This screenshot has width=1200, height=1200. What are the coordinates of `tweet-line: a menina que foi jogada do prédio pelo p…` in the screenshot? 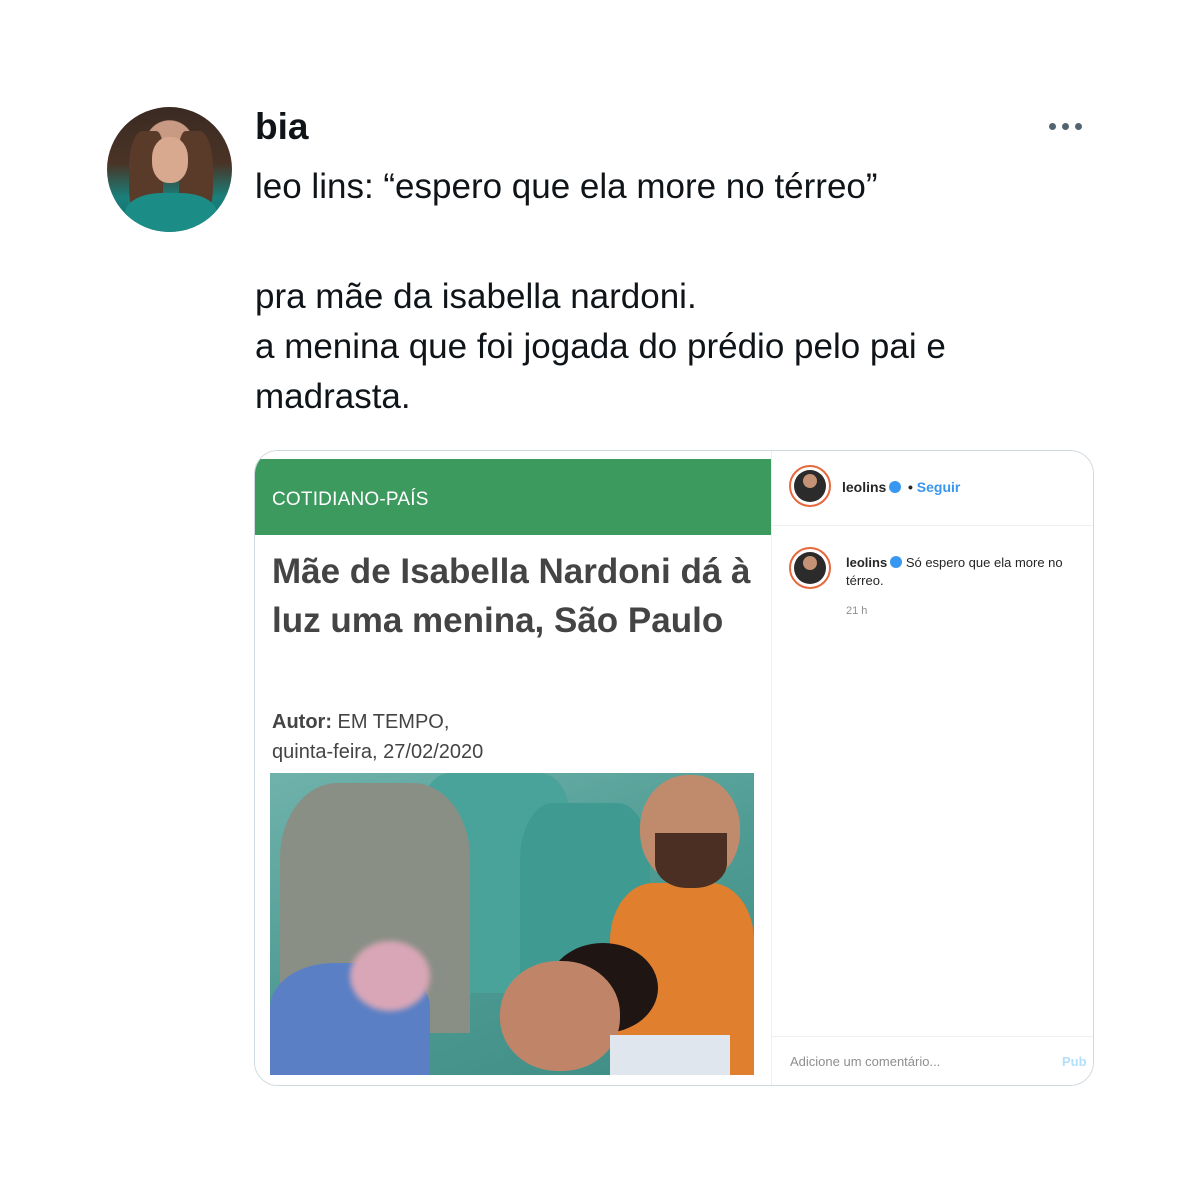 It's located at (600, 346).